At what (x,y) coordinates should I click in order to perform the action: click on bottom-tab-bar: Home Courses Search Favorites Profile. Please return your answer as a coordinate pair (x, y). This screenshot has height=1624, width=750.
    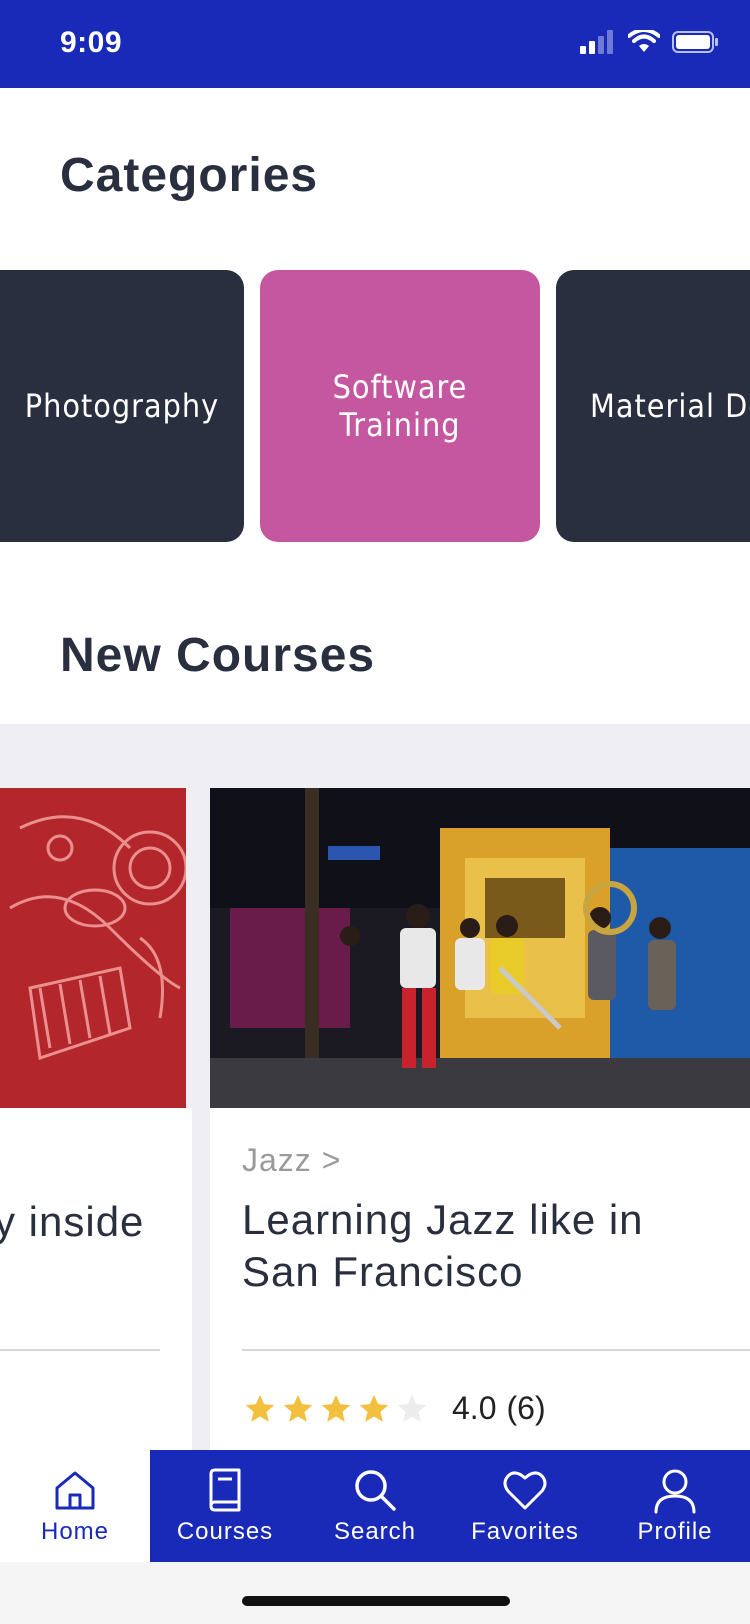
    Looking at the image, I should click on (375, 1506).